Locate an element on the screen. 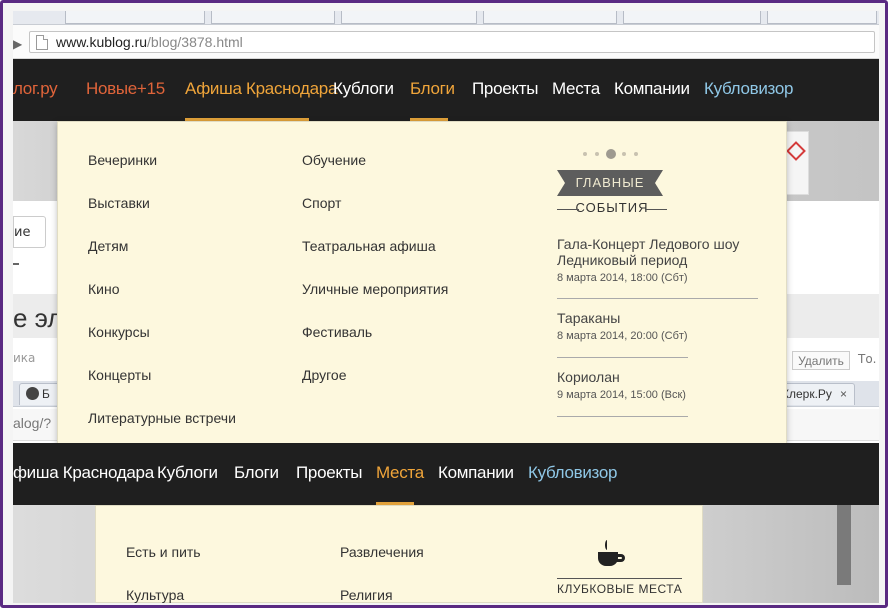 This screenshot has width=888, height=608. nav-item-site: лог.ру is located at coordinates (35, 89).